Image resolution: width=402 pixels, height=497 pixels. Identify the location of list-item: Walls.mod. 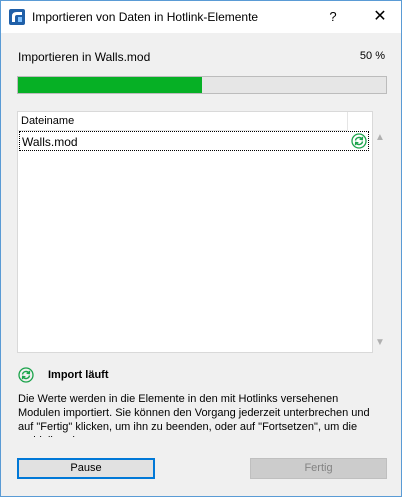
(194, 141).